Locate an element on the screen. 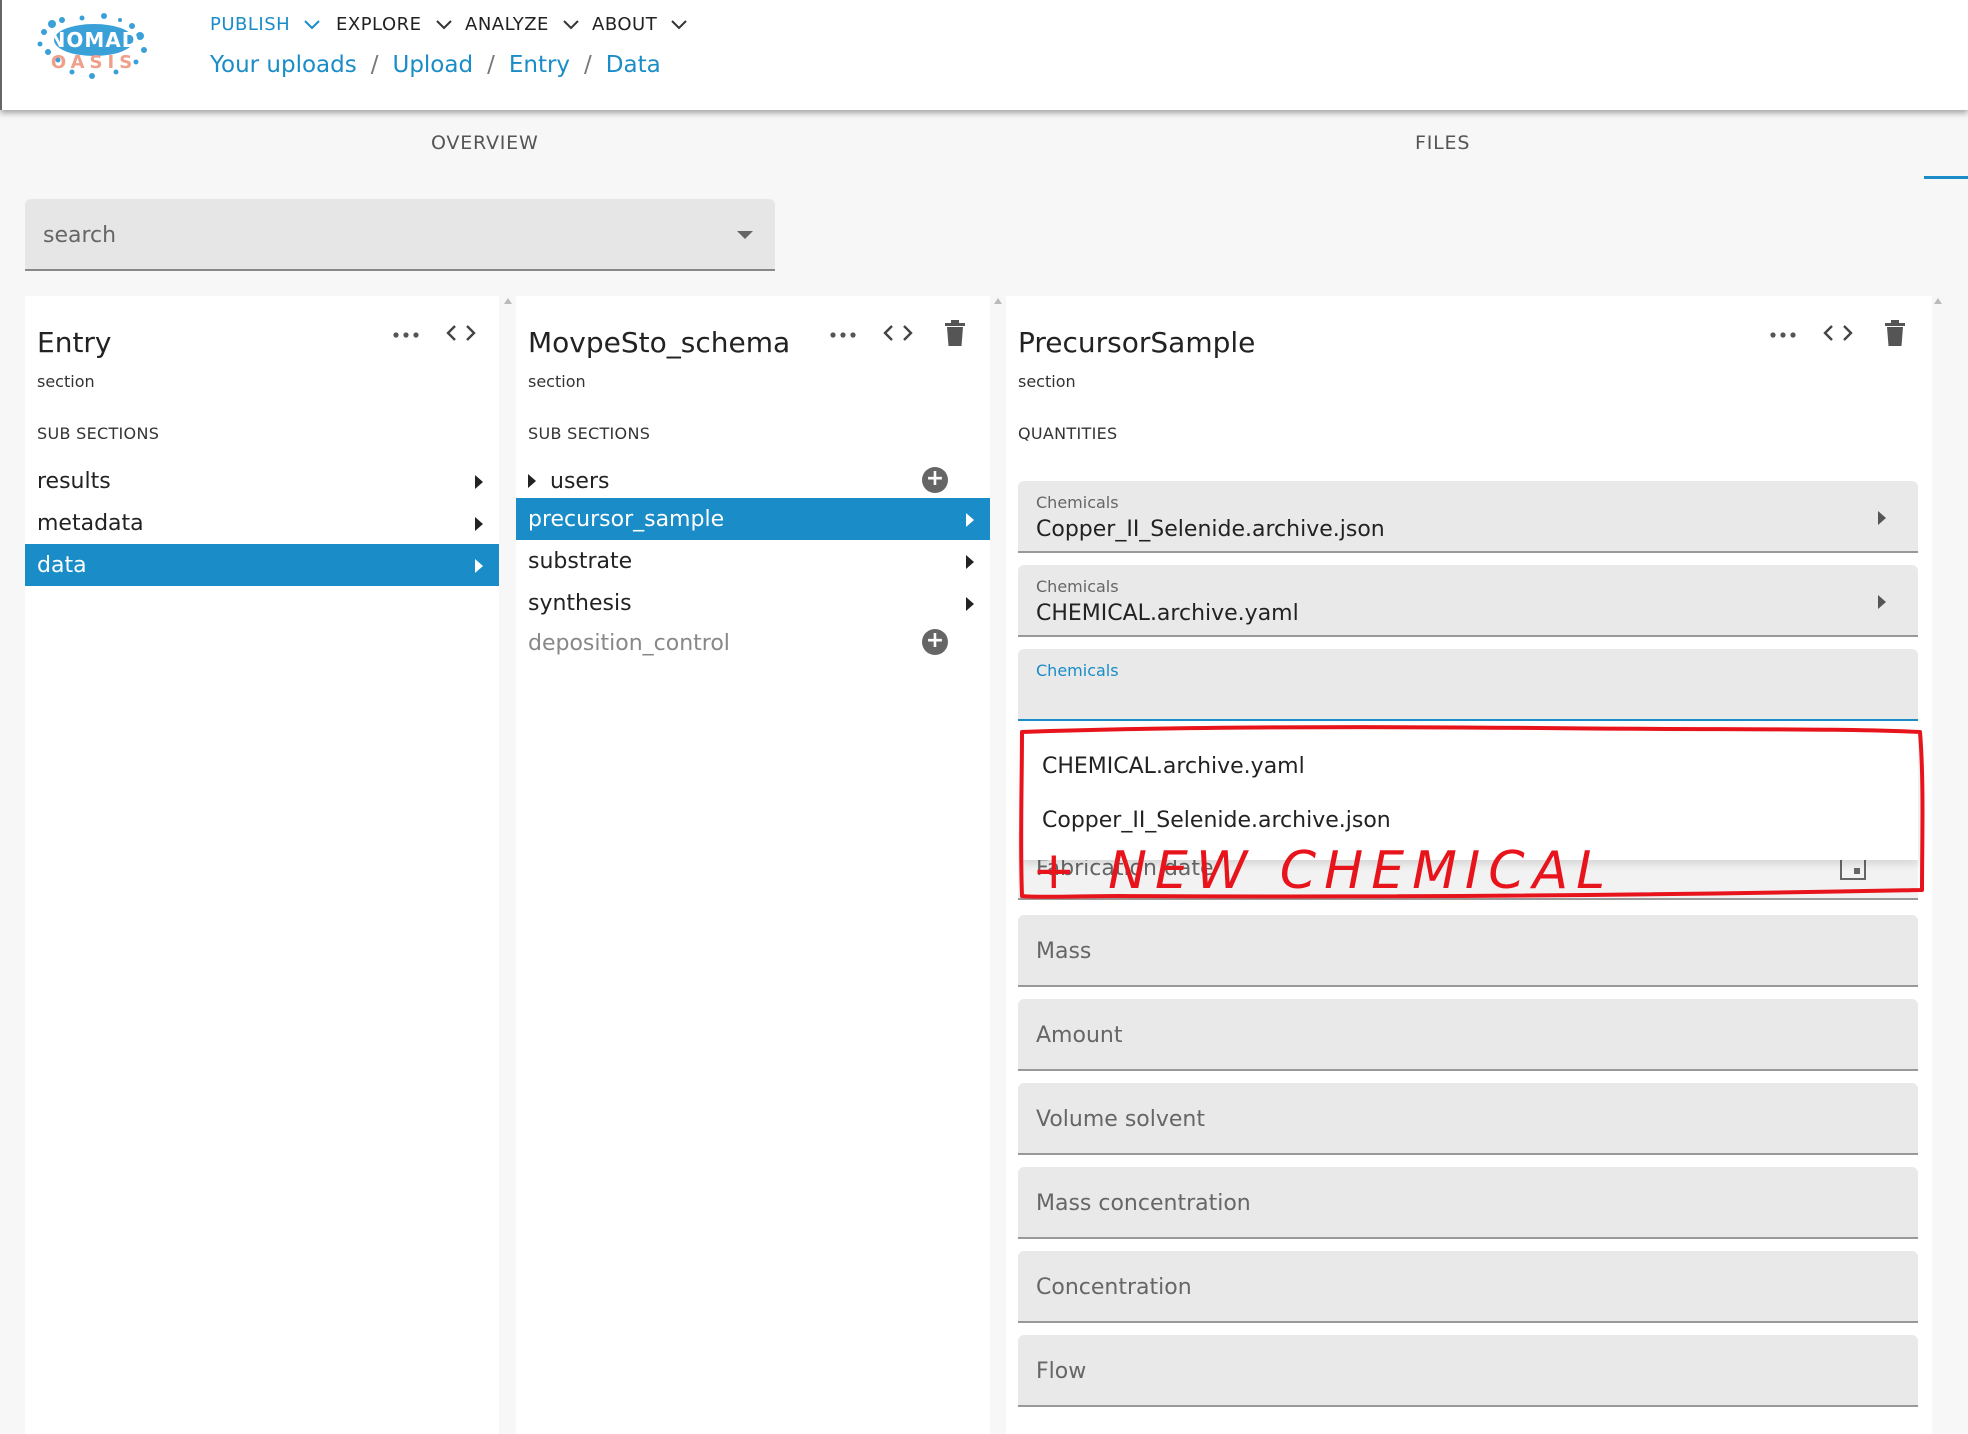 This screenshot has width=1968, height=1434. add-users-icon: + is located at coordinates (935, 480).